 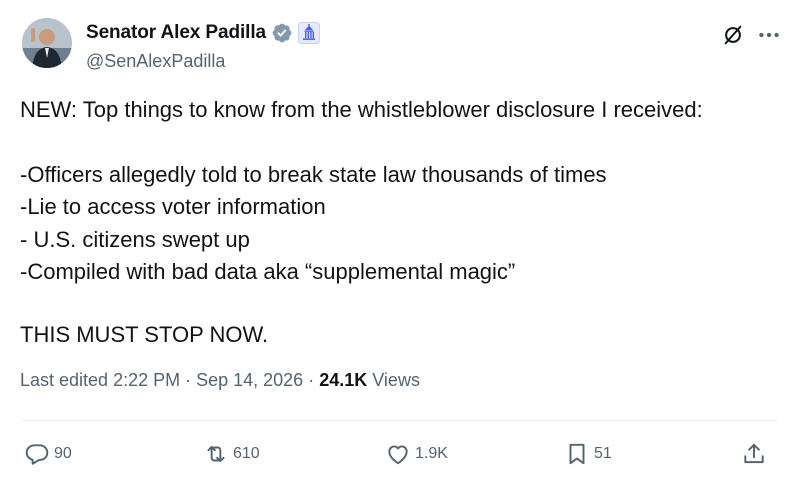 What do you see at coordinates (169, 380) in the screenshot?
I see `edited-timestamp: Last edited 2:22 PM · Sep 14, 2026 ·` at bounding box center [169, 380].